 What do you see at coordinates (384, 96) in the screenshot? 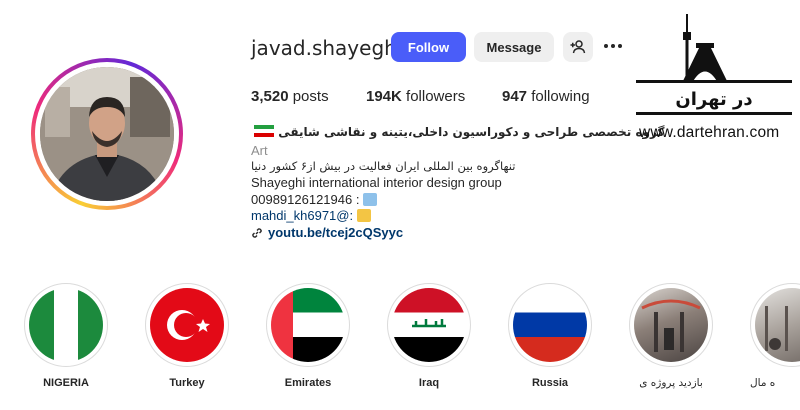
I see `followers-count: 194K` at bounding box center [384, 96].